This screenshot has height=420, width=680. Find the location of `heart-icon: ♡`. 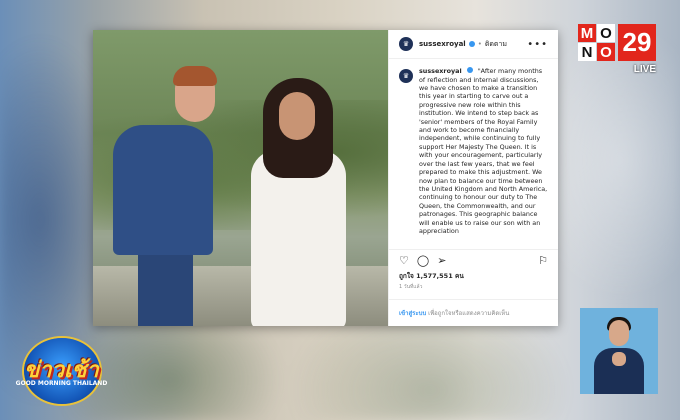

heart-icon: ♡ is located at coordinates (404, 260).